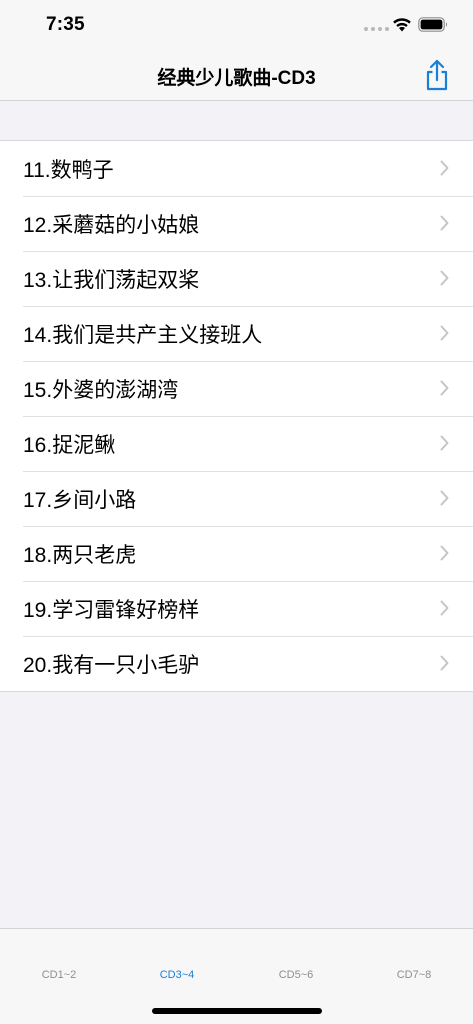 The image size is (473, 1024). What do you see at coordinates (177, 975) in the screenshot?
I see `tab-cd3-4: CD3~4` at bounding box center [177, 975].